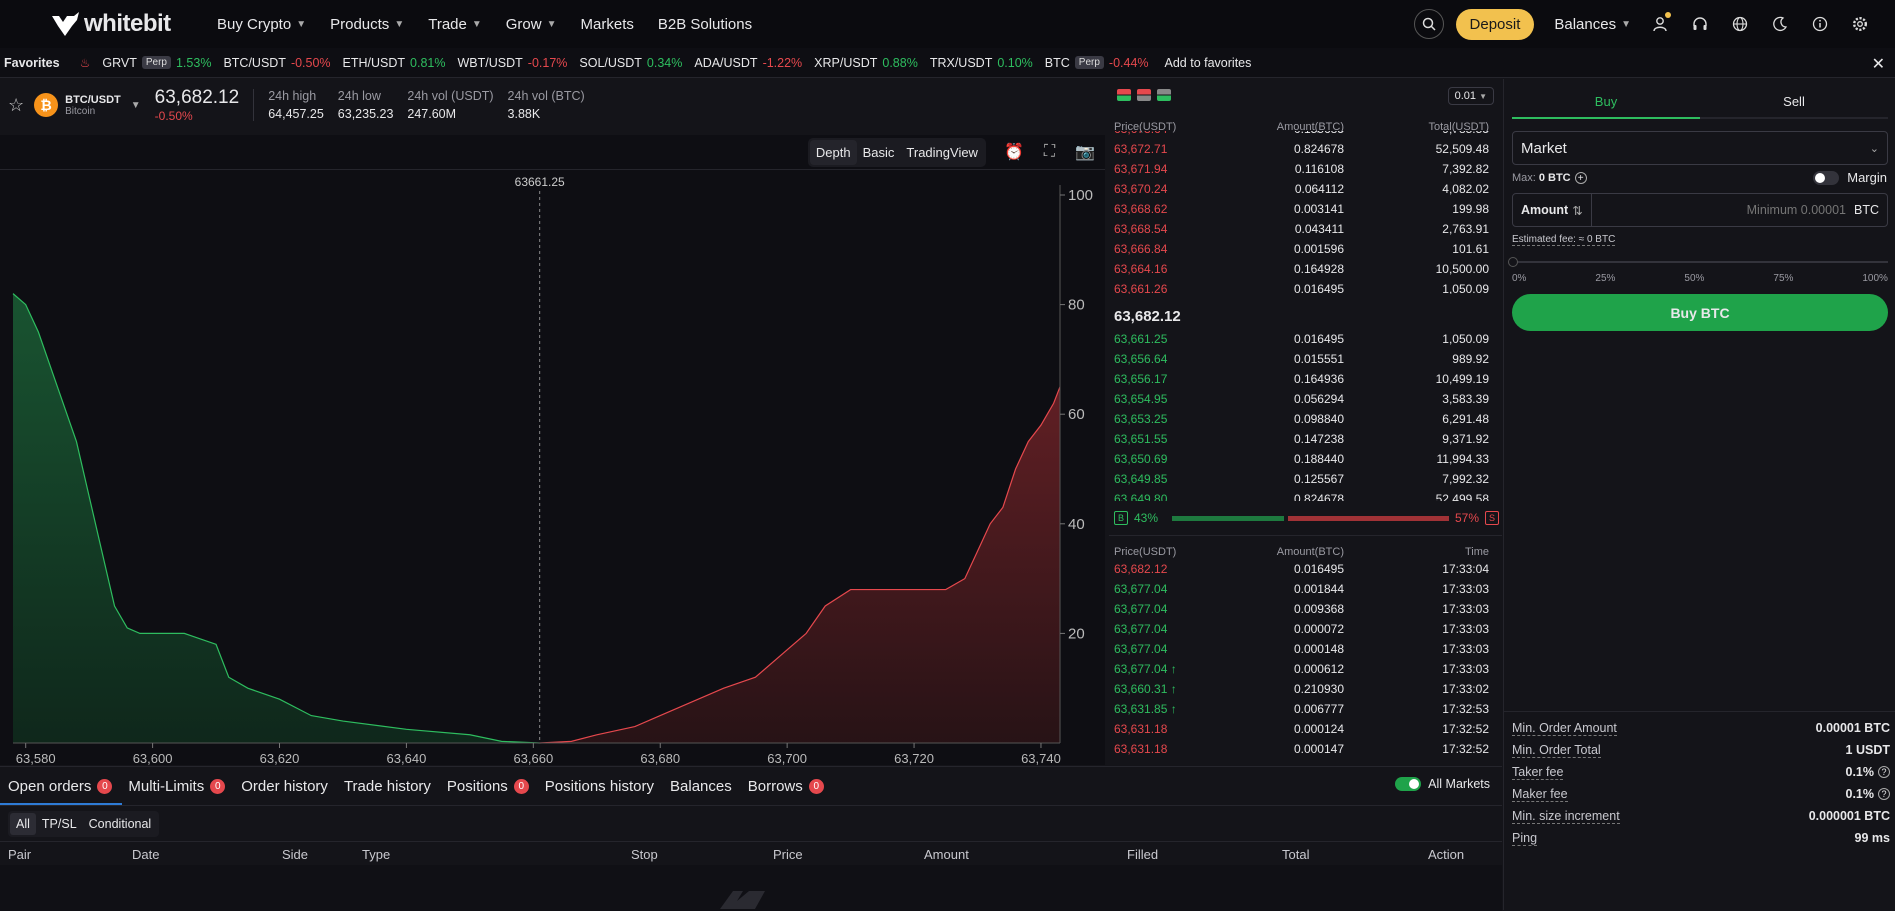 This screenshot has height=911, width=1895. What do you see at coordinates (1740, 24) in the screenshot?
I see `globe-icon` at bounding box center [1740, 24].